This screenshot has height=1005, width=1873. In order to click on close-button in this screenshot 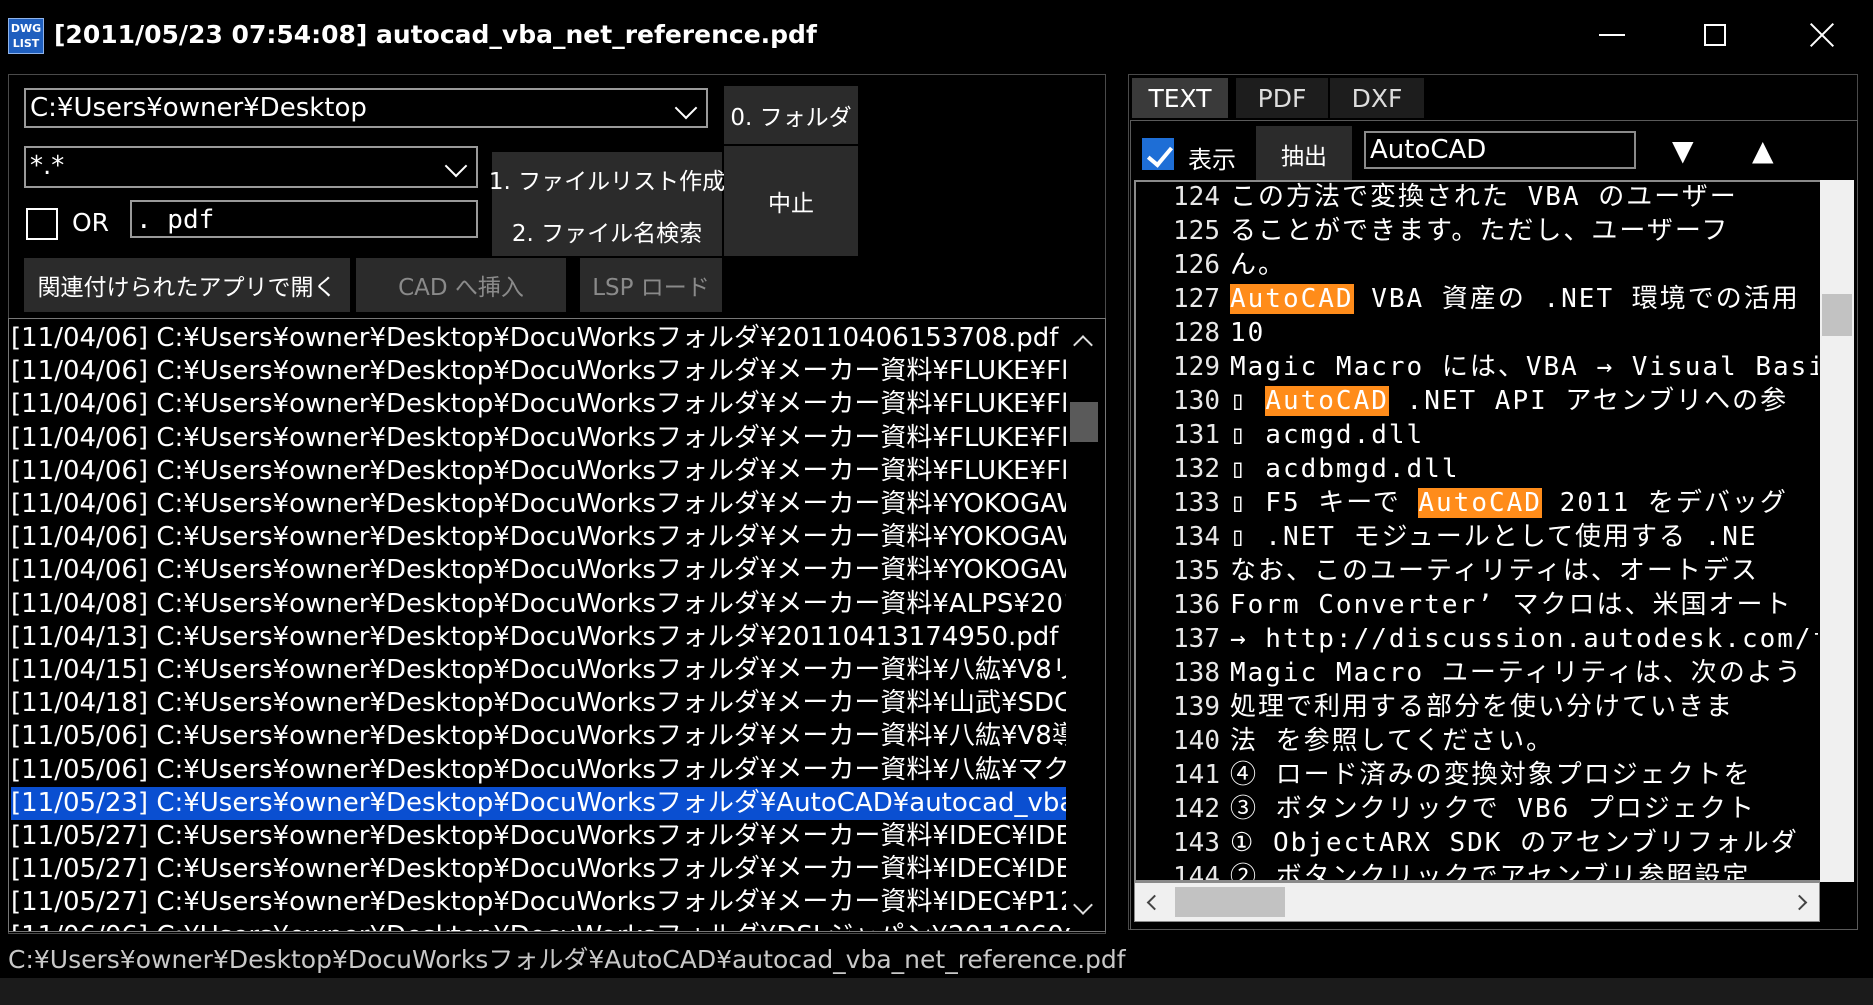, I will do `click(1822, 35)`.